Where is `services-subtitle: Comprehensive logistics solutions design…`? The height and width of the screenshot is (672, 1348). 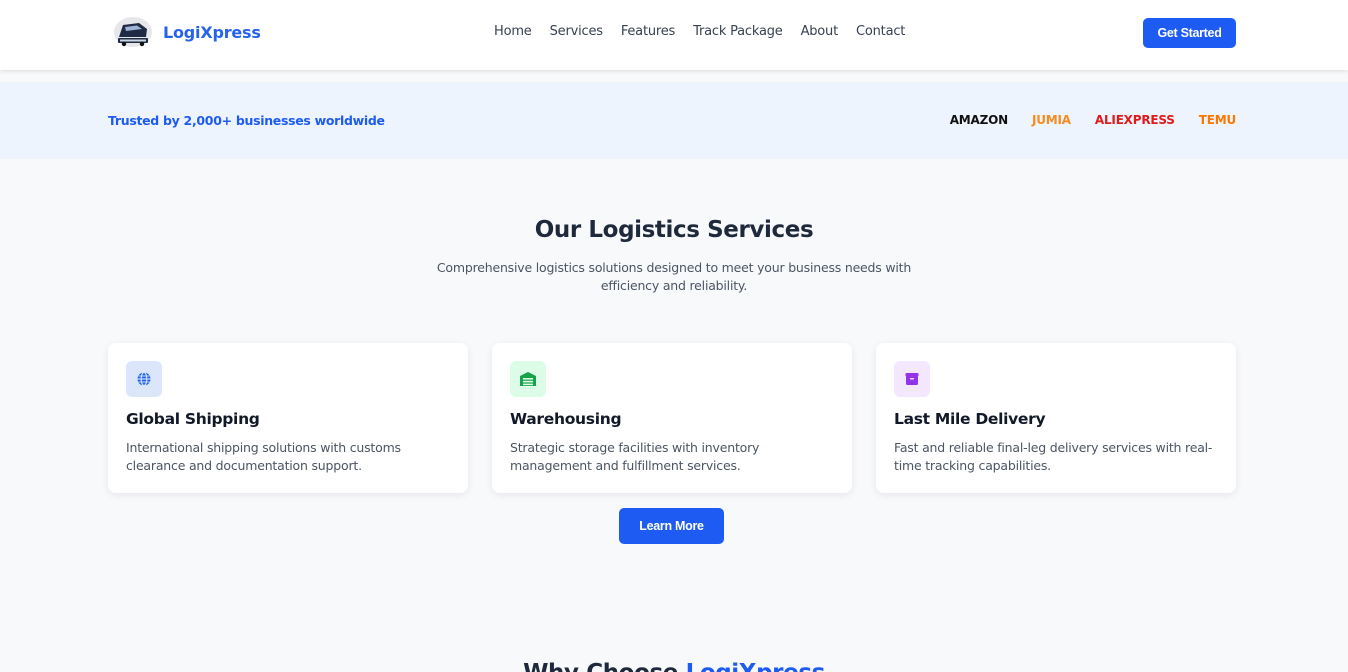
services-subtitle: Comprehensive logistics solutions design… is located at coordinates (674, 276).